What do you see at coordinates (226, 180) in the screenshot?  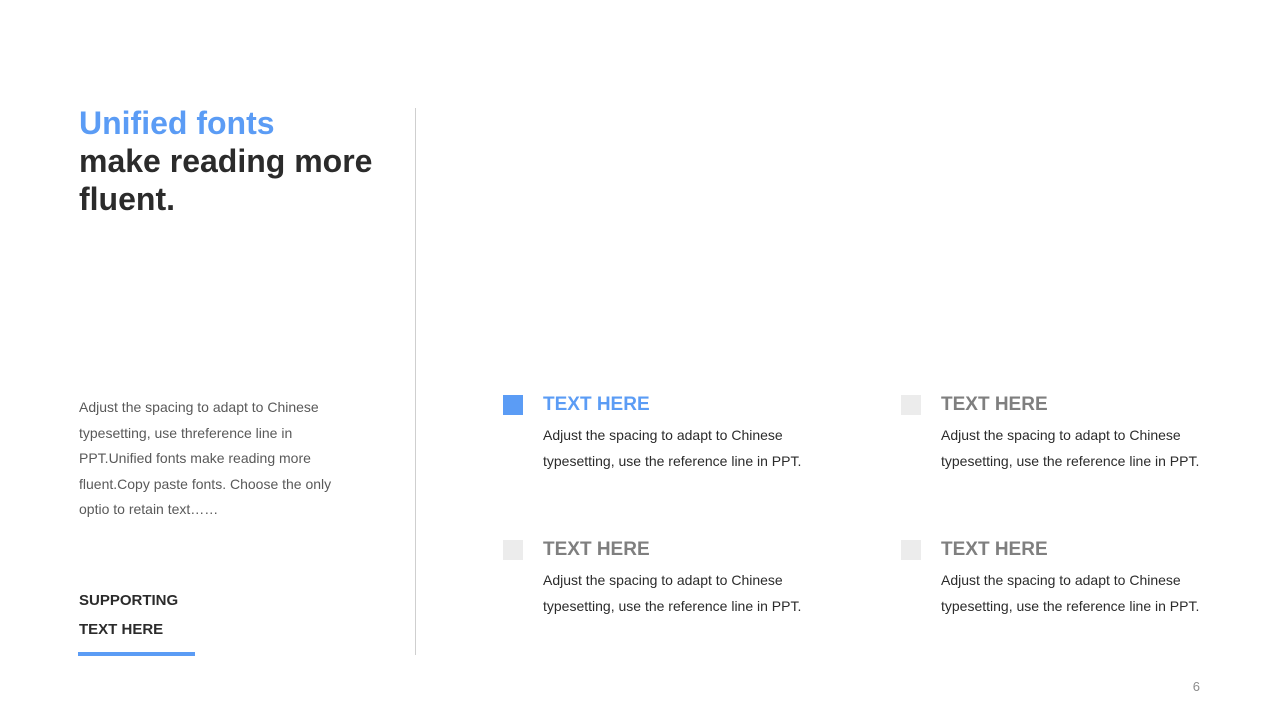 I see `page-title: make reading more fluent.` at bounding box center [226, 180].